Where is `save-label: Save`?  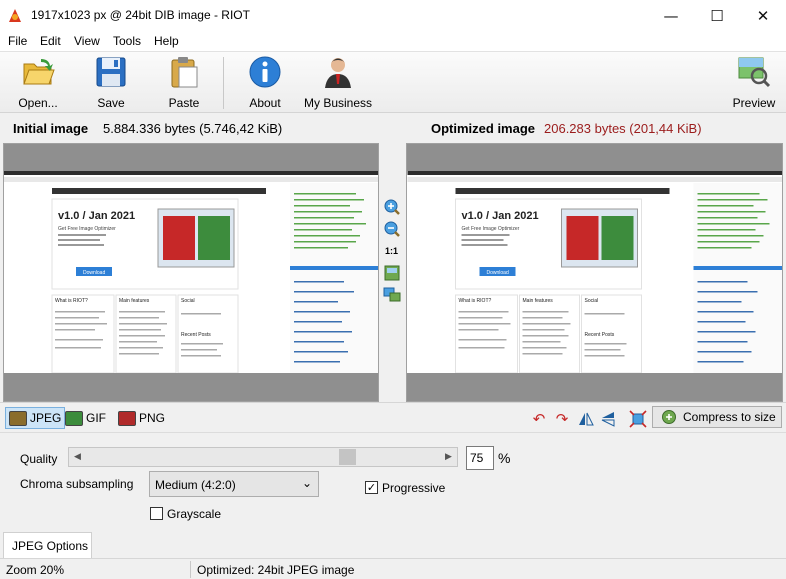 save-label: Save is located at coordinates (111, 103).